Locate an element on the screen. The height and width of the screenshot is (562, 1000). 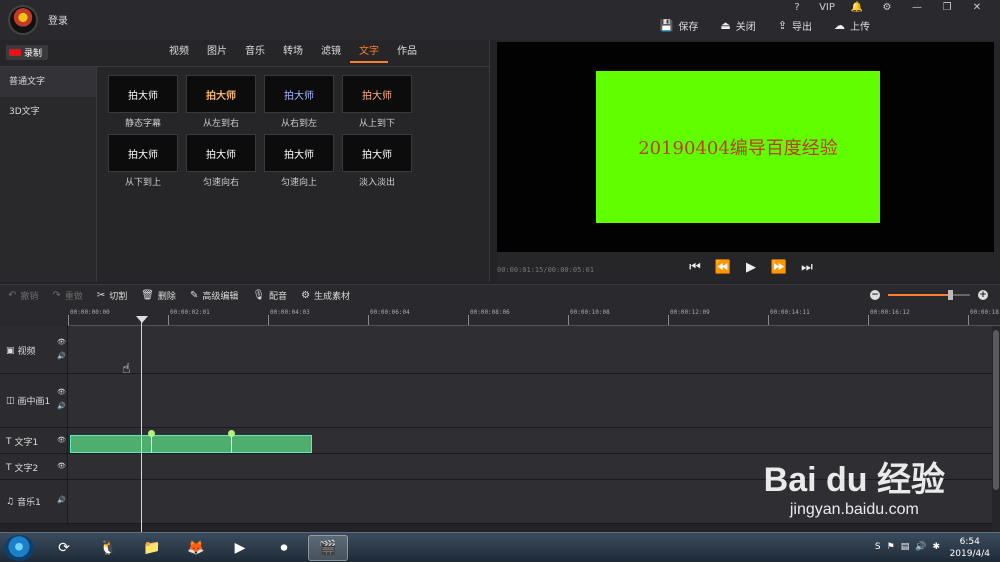
preset-tile: 拍大师 从上到下 is located at coordinates (377, 102).